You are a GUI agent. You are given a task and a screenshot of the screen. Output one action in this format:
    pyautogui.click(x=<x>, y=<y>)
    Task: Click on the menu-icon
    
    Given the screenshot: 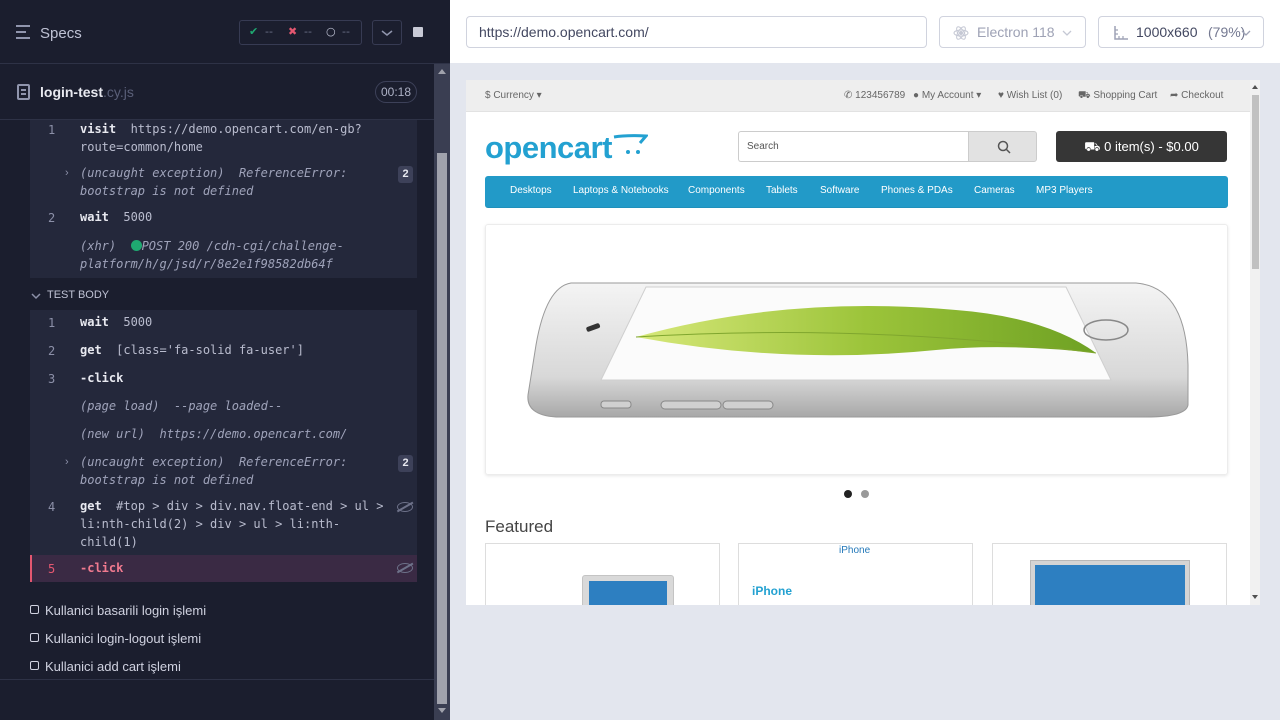 What is the action you would take?
    pyautogui.click(x=24, y=32)
    